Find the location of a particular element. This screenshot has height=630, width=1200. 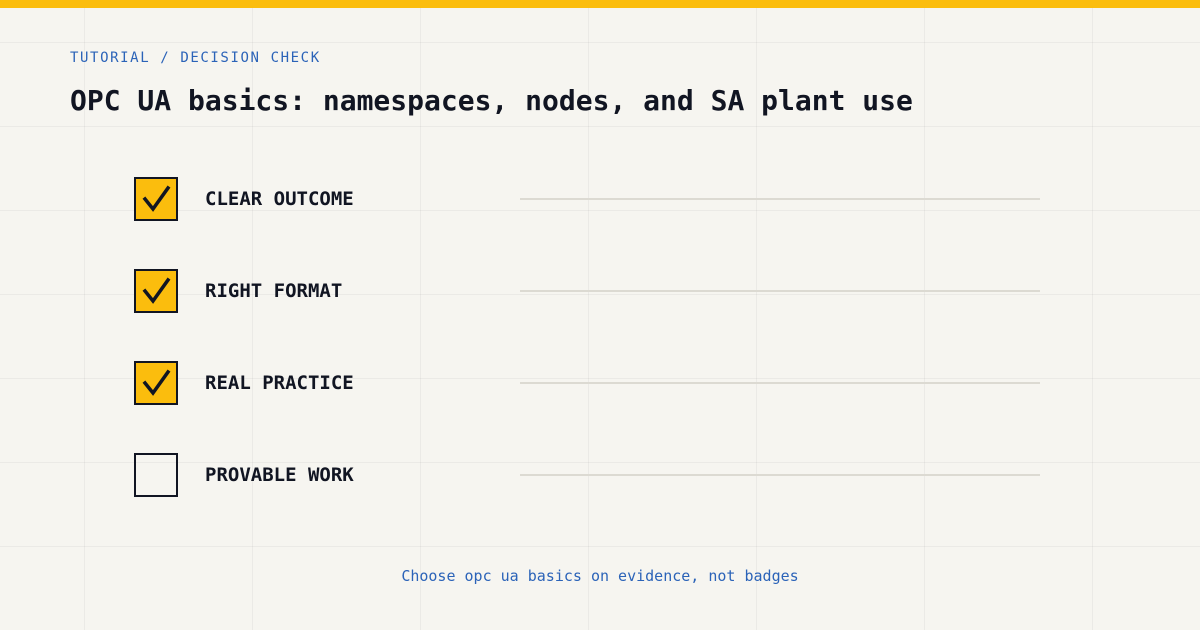

checklist-item-label: REAL PRACTICE is located at coordinates (279, 383).